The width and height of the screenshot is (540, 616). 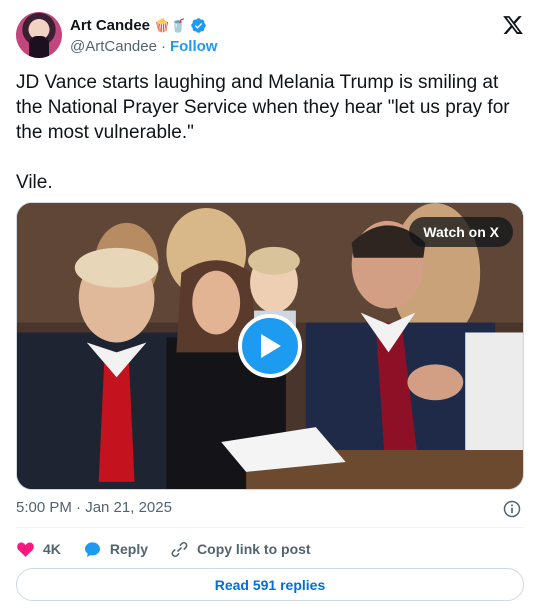 I want to click on tweet-header: Art Candee 🍿🥤 @ArtCandee · Follow, so click(x=270, y=36).